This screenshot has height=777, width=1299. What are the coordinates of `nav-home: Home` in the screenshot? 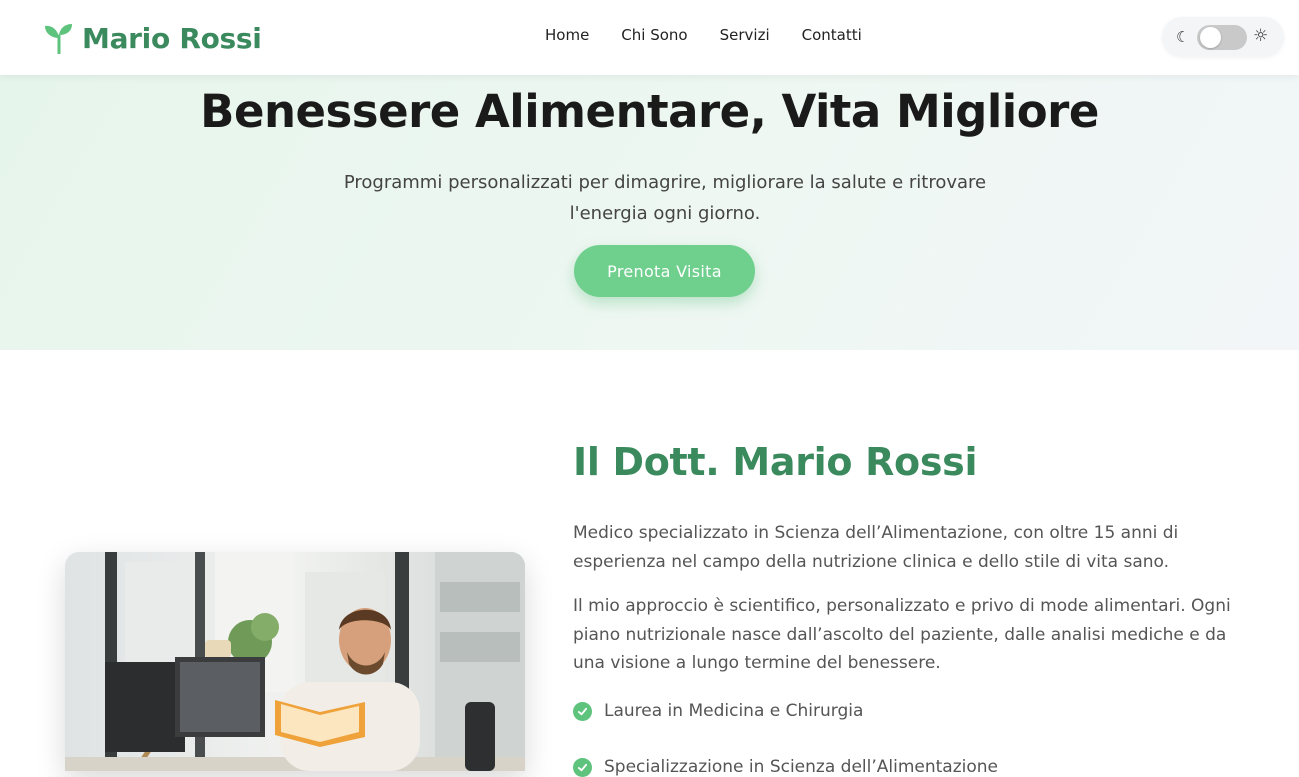 It's located at (567, 35).